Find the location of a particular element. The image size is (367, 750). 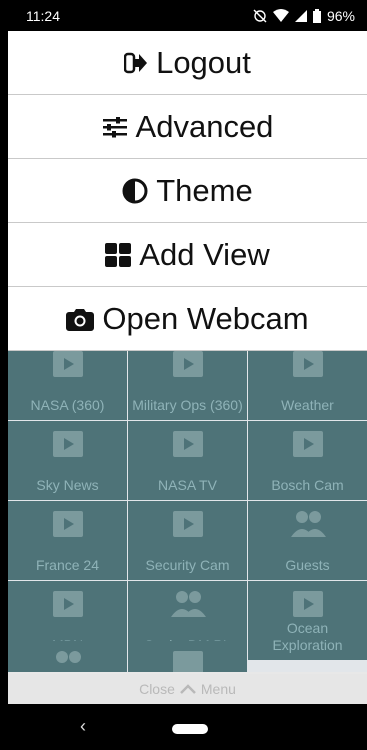

no-alarm-icon is located at coordinates (260, 15).